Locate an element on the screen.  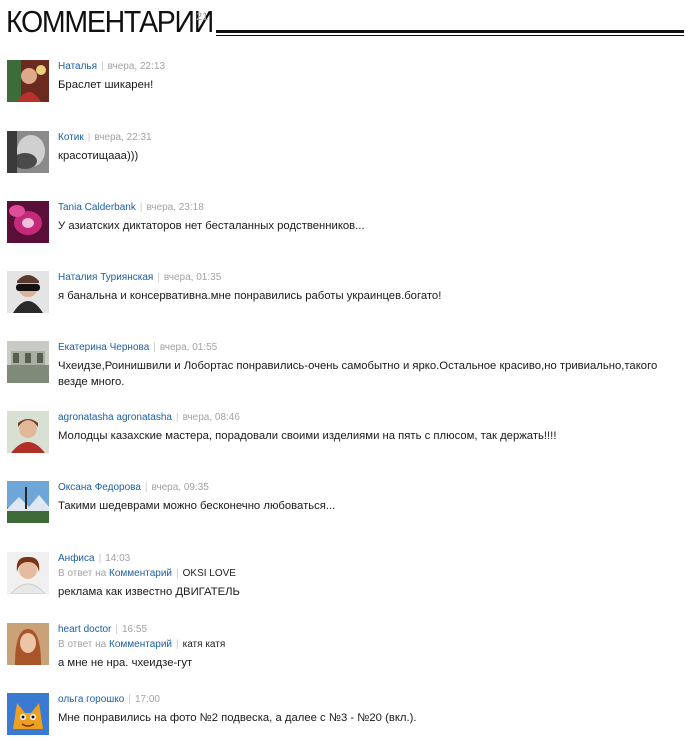
comment-meta: Котик | вчера, 22:31 is located at coordinates (370, 138).